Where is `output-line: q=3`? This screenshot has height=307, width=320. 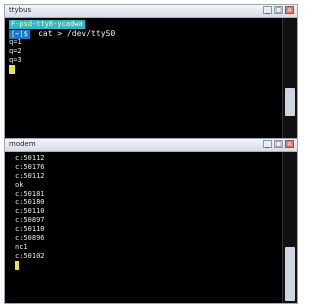
output-line: q=3 is located at coordinates (15, 60).